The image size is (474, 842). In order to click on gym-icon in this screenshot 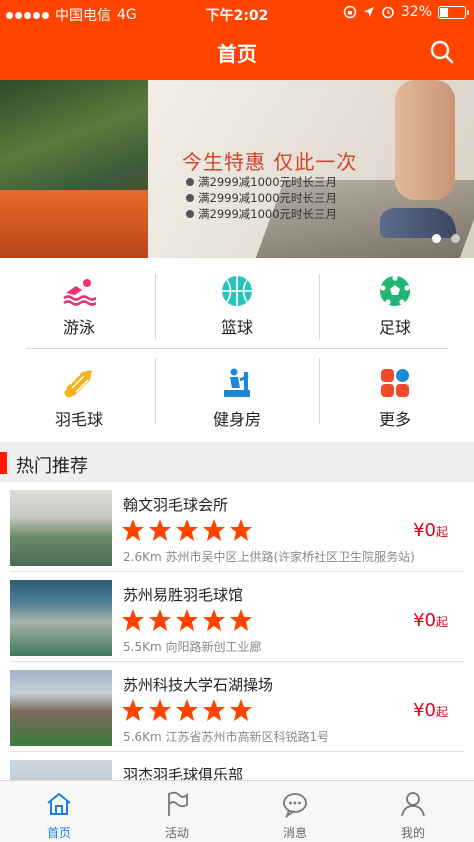, I will do `click(237, 382)`.